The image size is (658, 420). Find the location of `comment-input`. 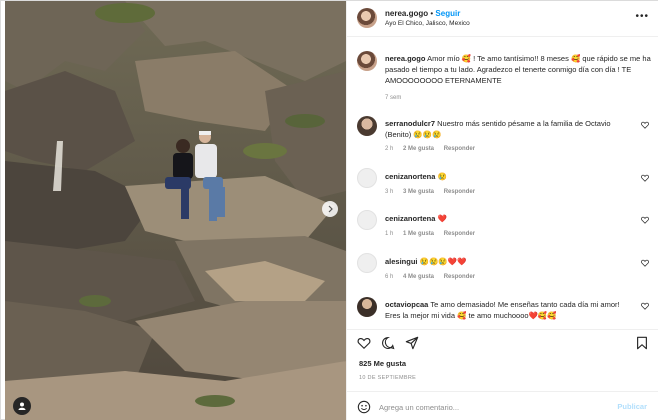

comment-input is located at coordinates (489, 407).